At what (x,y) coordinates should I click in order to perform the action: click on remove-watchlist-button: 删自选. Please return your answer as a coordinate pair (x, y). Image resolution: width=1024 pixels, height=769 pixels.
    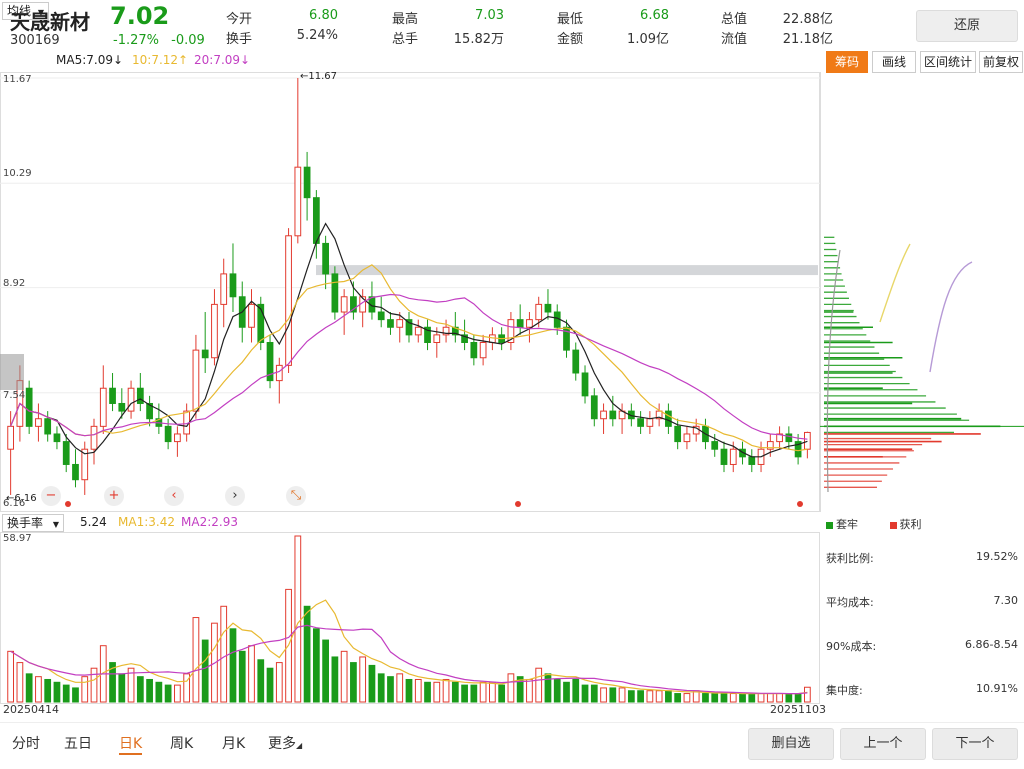
    Looking at the image, I should click on (791, 744).